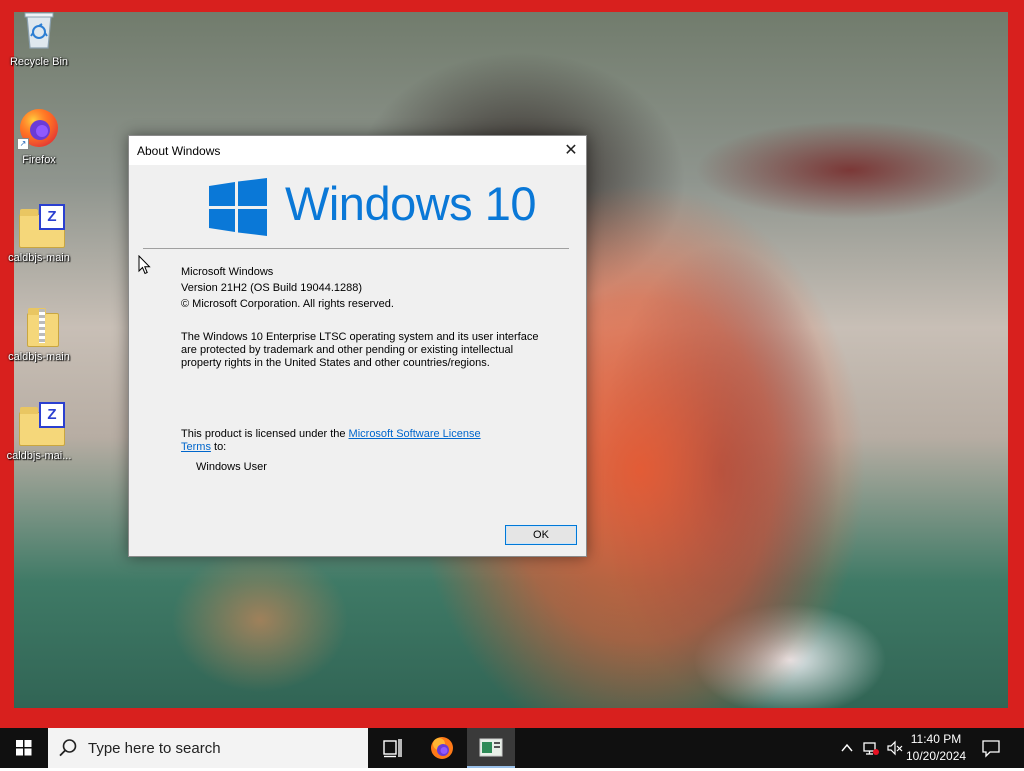 This screenshot has width=1024, height=771. I want to click on windows-flag-icon, so click(238, 207).